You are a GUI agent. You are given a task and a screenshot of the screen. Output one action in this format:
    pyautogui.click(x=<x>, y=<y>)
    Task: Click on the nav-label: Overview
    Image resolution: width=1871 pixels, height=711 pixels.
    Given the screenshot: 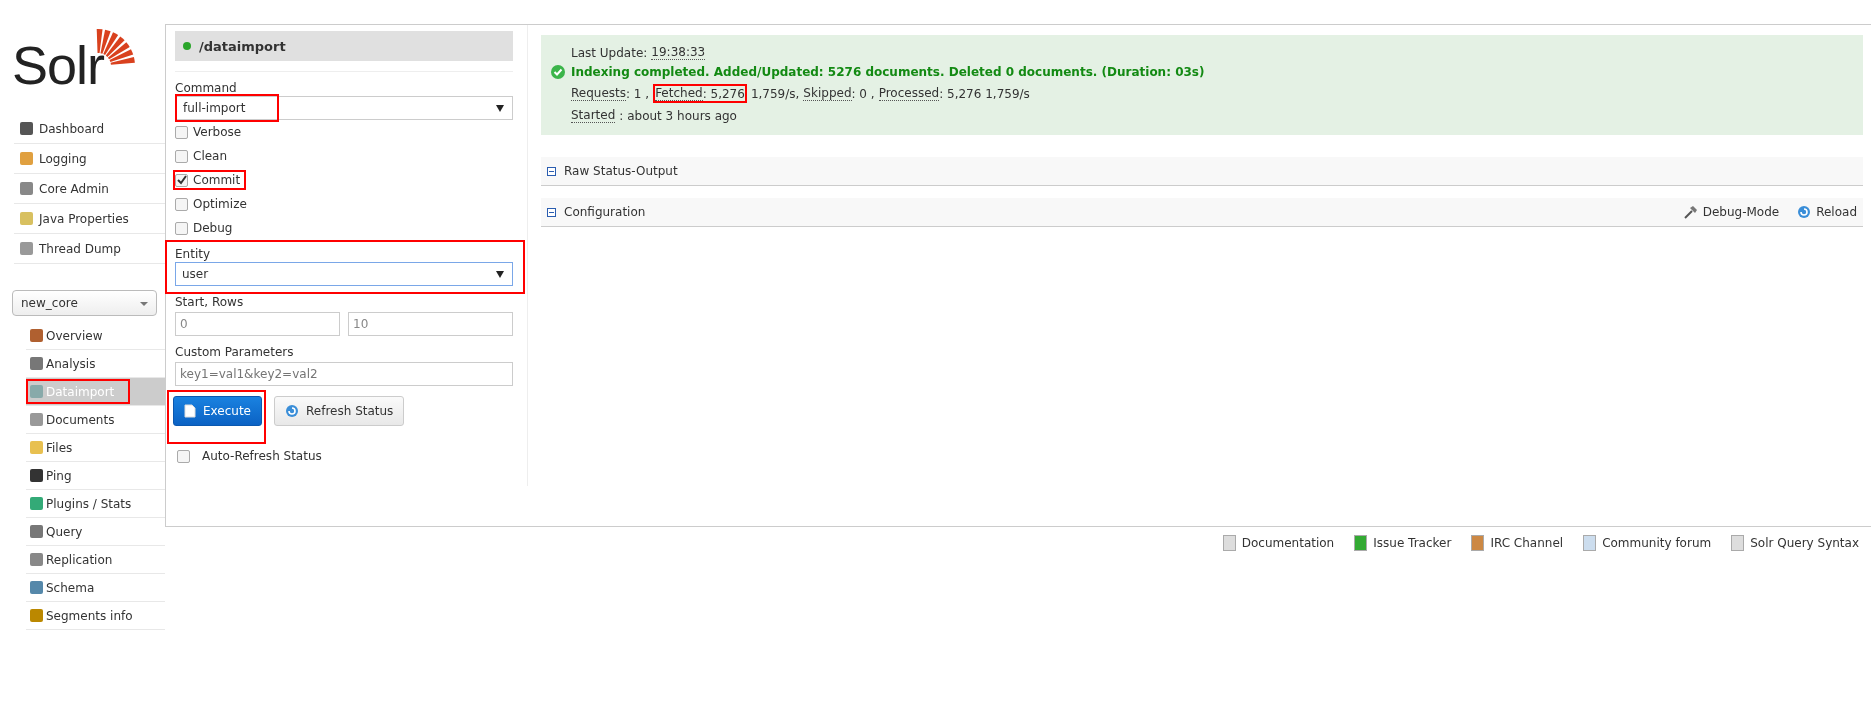 What is the action you would take?
    pyautogui.click(x=74, y=335)
    